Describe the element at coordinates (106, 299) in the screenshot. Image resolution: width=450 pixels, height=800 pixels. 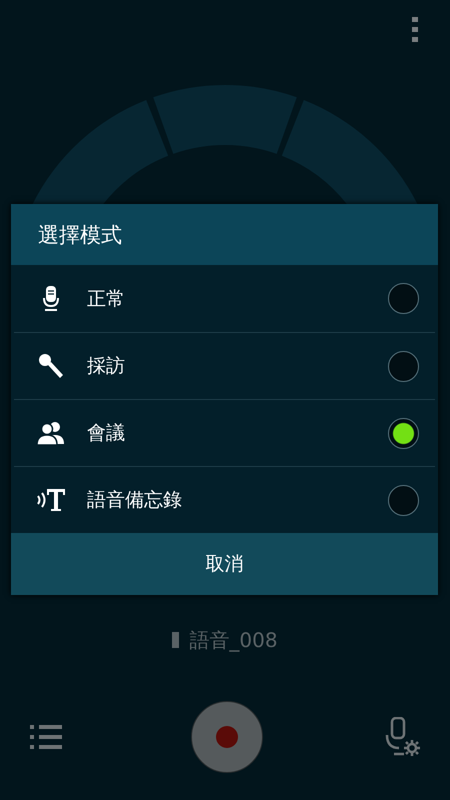
I see `option-label: 正常` at that location.